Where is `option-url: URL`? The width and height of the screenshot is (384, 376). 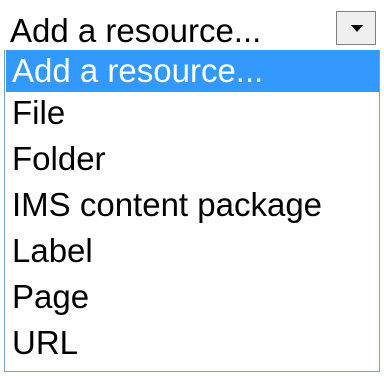
option-url: URL is located at coordinates (192, 343).